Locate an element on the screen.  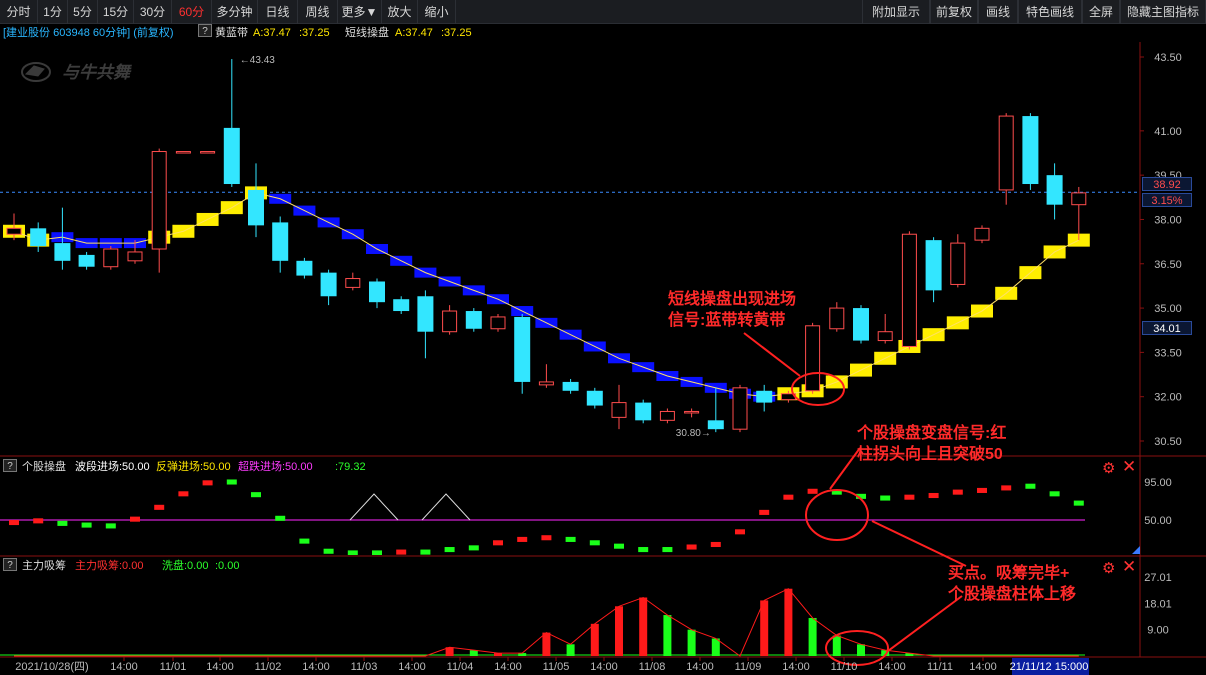
vol-axis-label: 27.01 is located at coordinates (1158, 578).